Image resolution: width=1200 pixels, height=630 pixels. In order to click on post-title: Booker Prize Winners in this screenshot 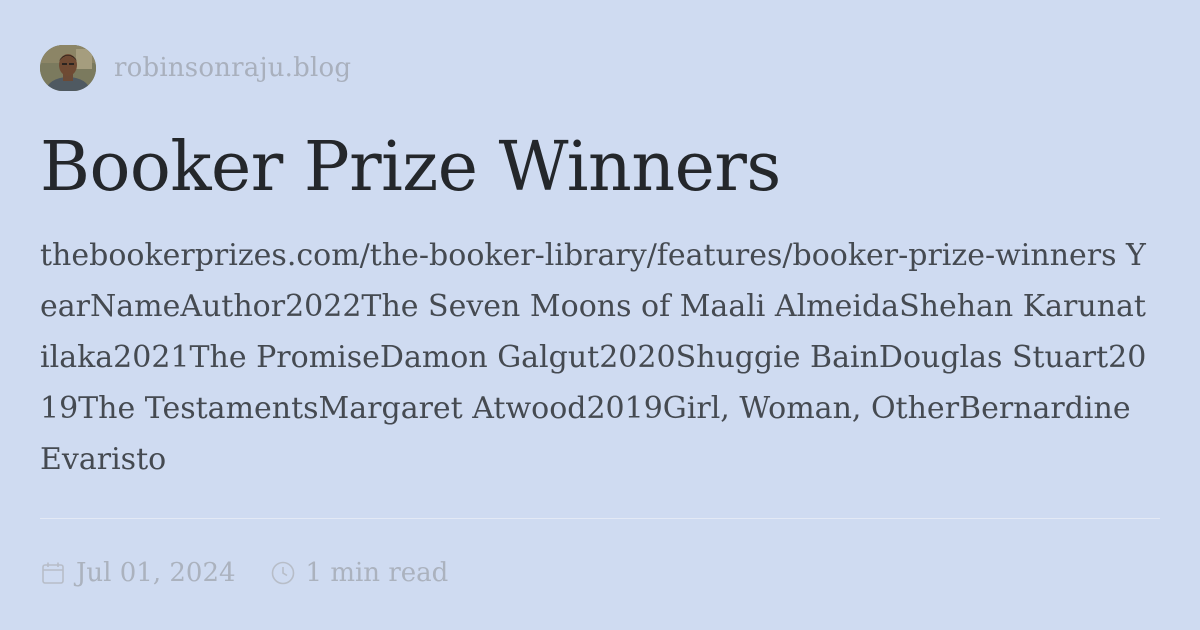, I will do `click(410, 167)`.